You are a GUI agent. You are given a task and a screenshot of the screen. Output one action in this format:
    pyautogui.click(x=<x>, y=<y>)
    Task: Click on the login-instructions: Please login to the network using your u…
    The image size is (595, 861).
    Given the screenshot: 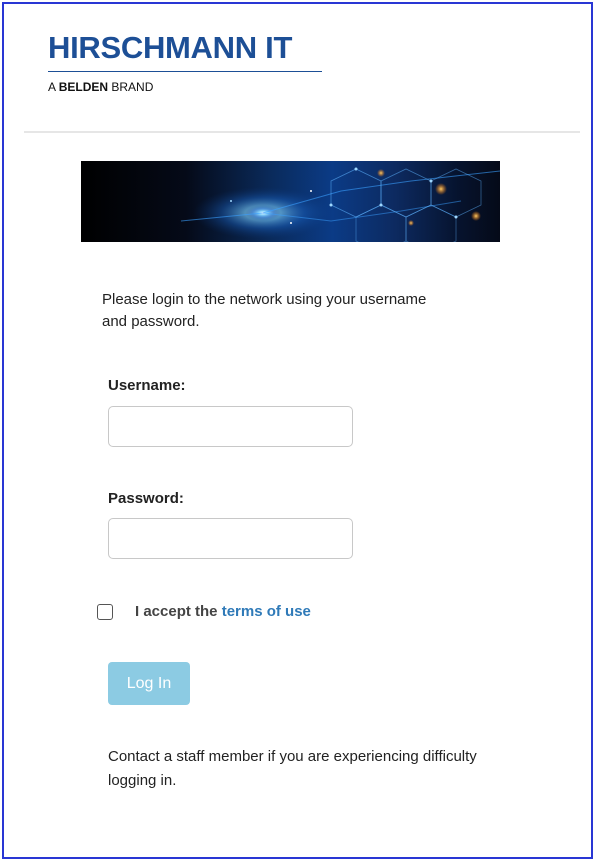 What is the action you would take?
    pyautogui.click(x=264, y=310)
    